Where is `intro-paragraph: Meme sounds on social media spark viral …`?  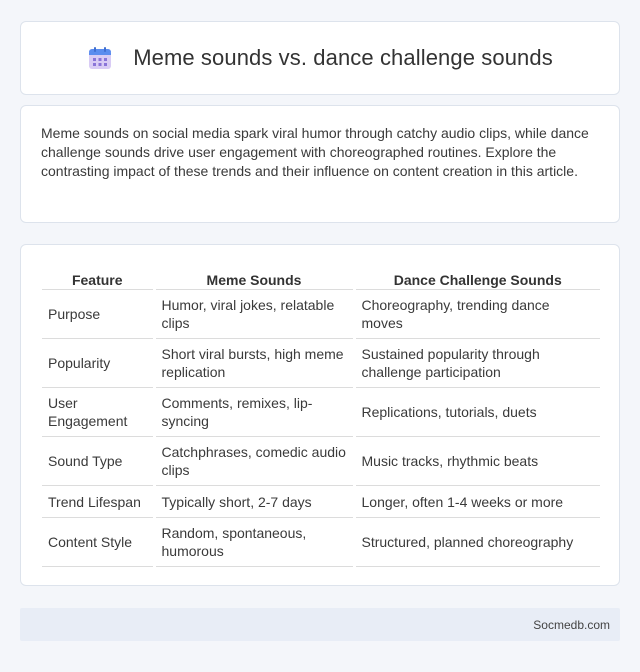 intro-paragraph: Meme sounds on social media spark viral … is located at coordinates (315, 152).